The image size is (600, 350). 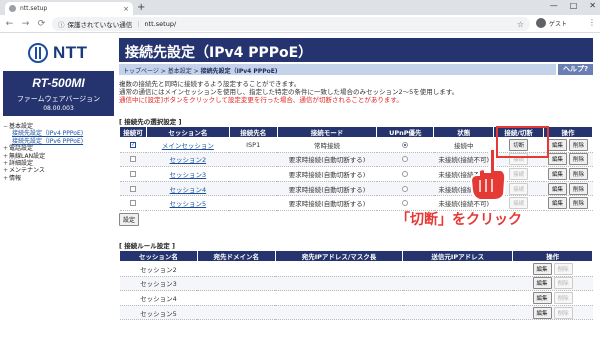 What do you see at coordinates (43, 163) in the screenshot?
I see `menu-item-advanced: +詳細設定` at bounding box center [43, 163].